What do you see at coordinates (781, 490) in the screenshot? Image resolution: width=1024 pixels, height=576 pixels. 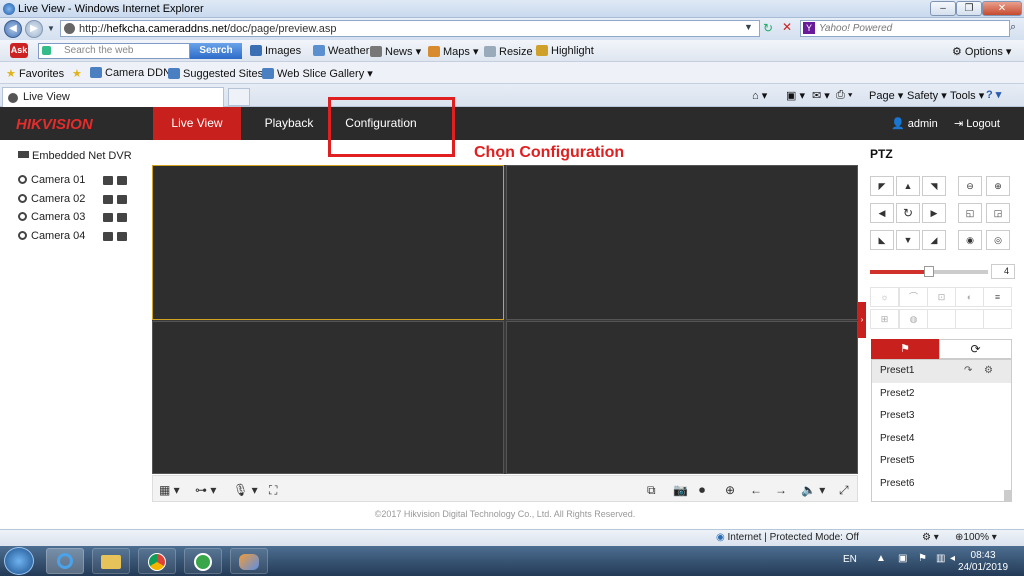 I see `next-page-icon: →` at bounding box center [781, 490].